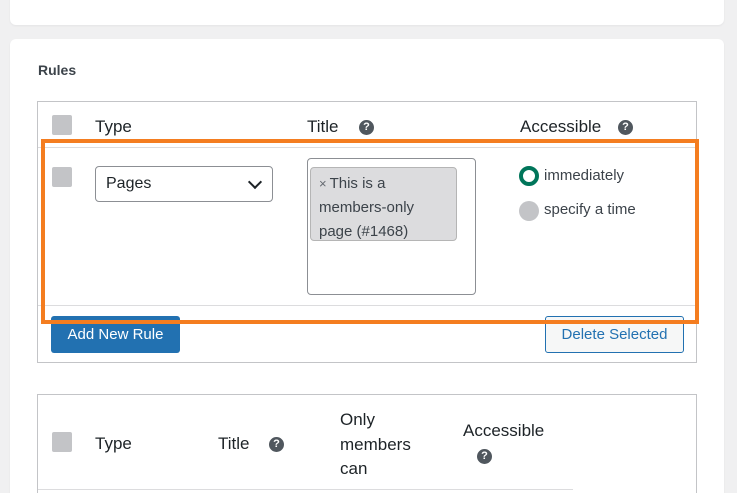 The width and height of the screenshot is (737, 493). What do you see at coordinates (367, 305) in the screenshot?
I see `footer-divider` at bounding box center [367, 305].